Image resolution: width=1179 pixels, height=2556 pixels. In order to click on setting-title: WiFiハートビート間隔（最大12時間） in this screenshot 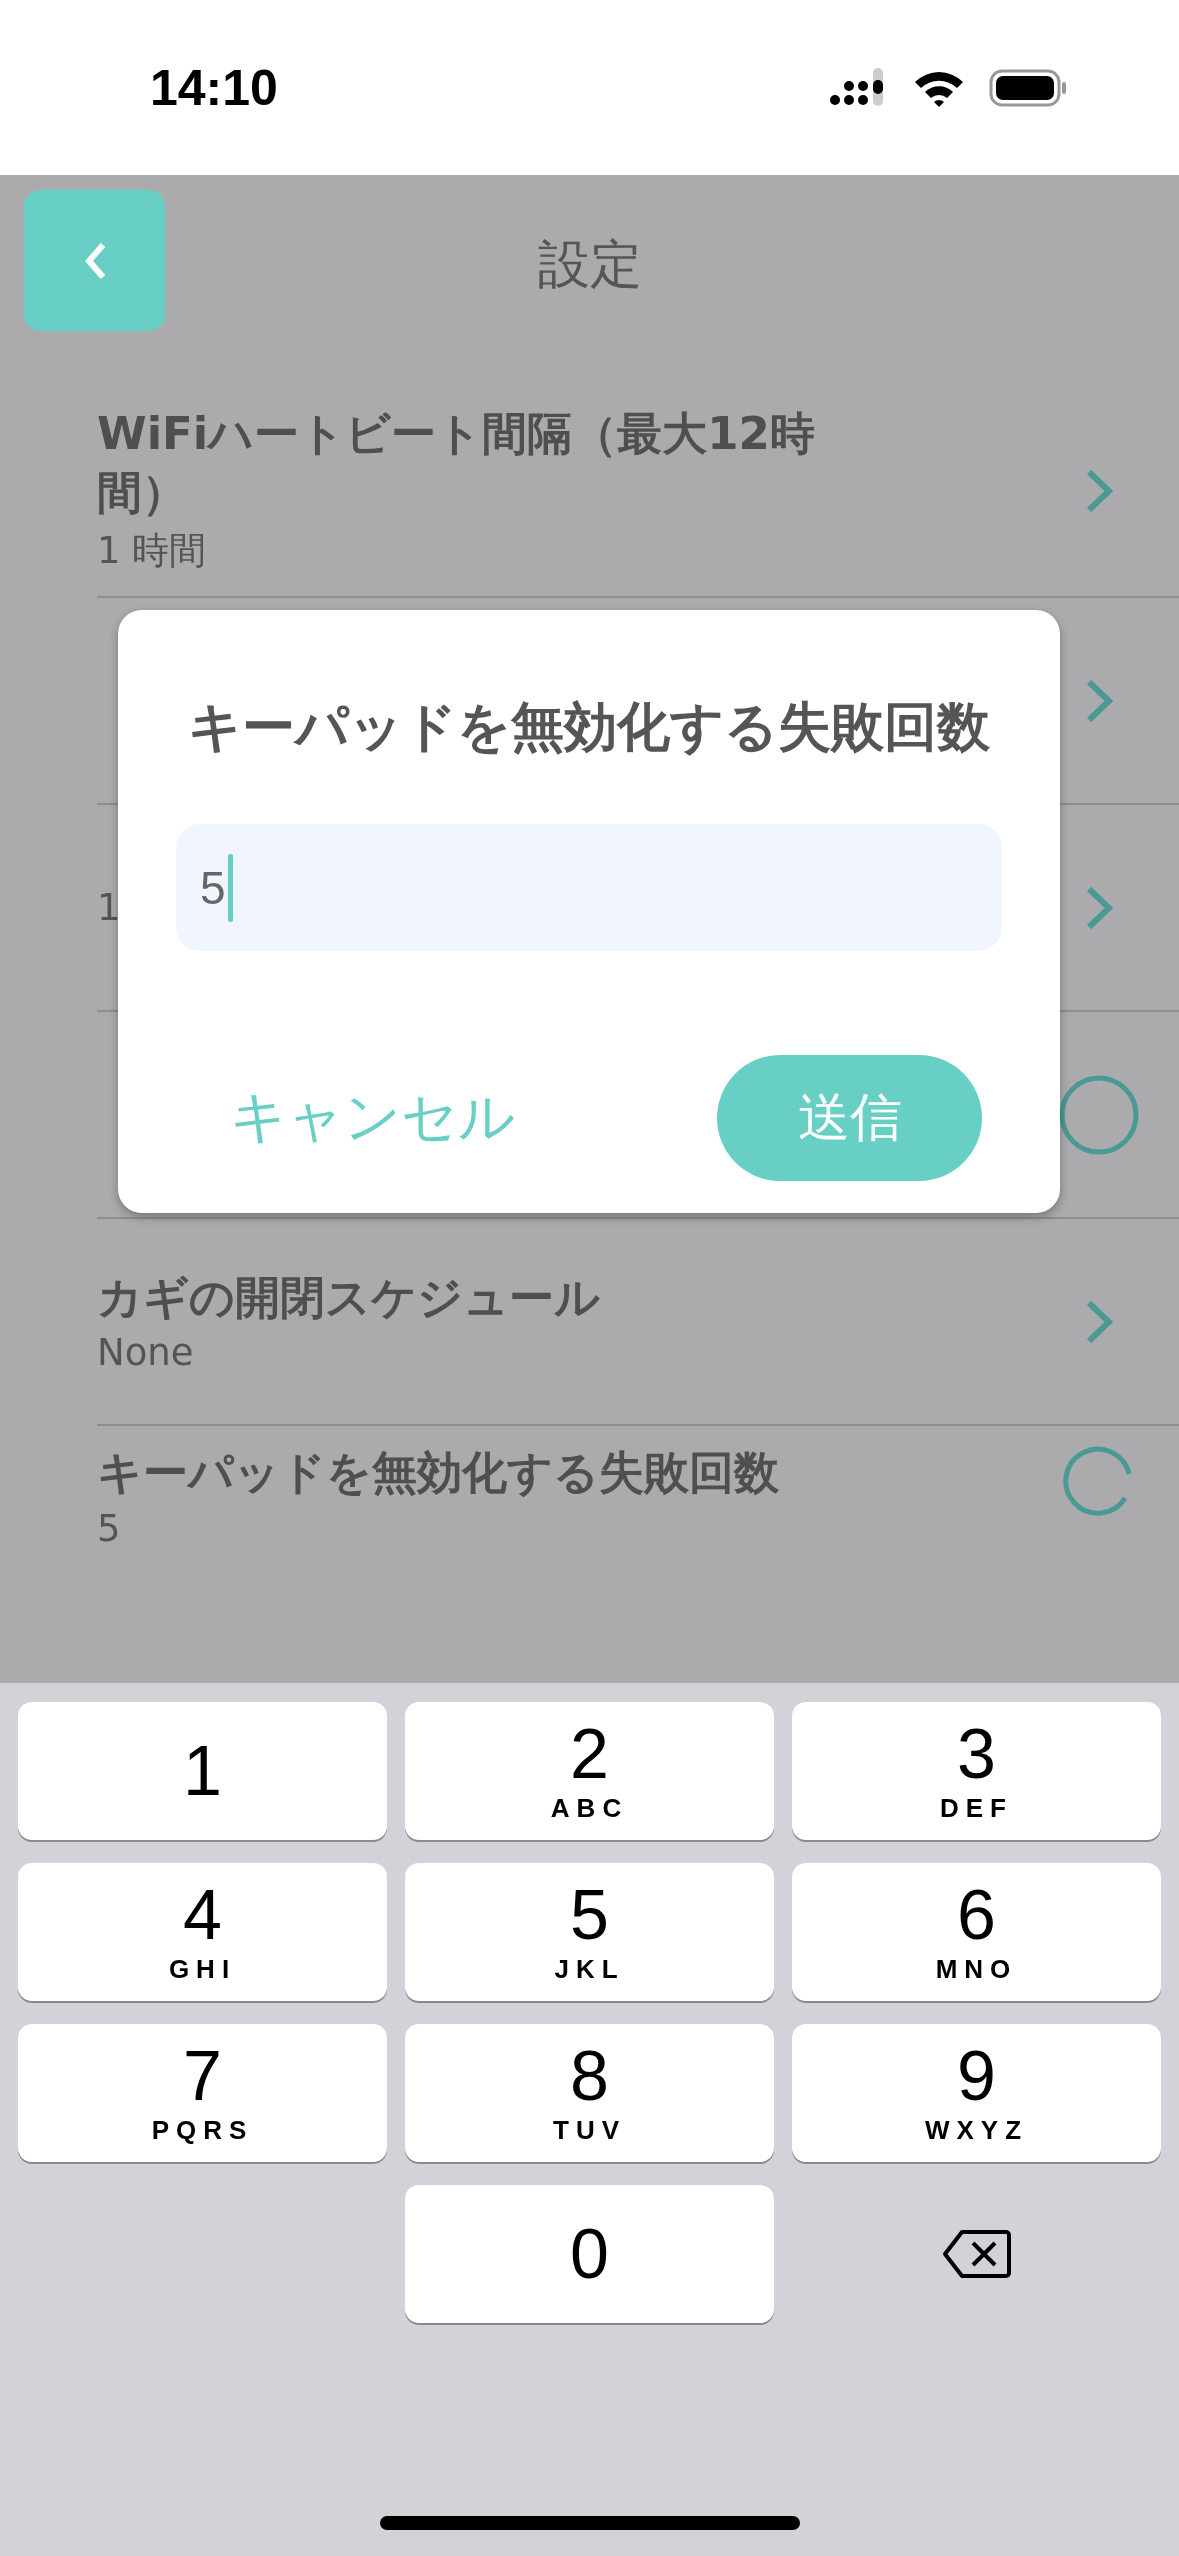, I will do `click(456, 463)`.